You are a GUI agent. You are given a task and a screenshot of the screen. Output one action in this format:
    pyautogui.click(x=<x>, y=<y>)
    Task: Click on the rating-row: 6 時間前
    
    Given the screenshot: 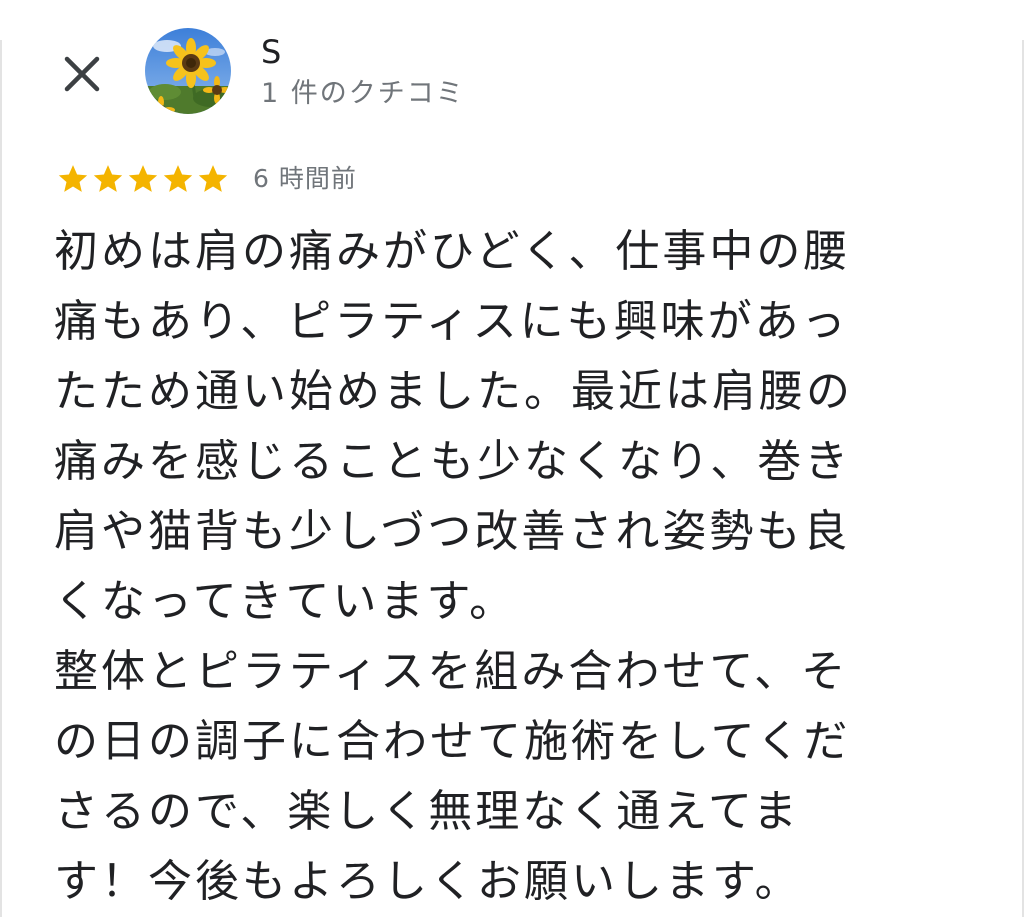 What is the action you would take?
    pyautogui.click(x=206, y=179)
    